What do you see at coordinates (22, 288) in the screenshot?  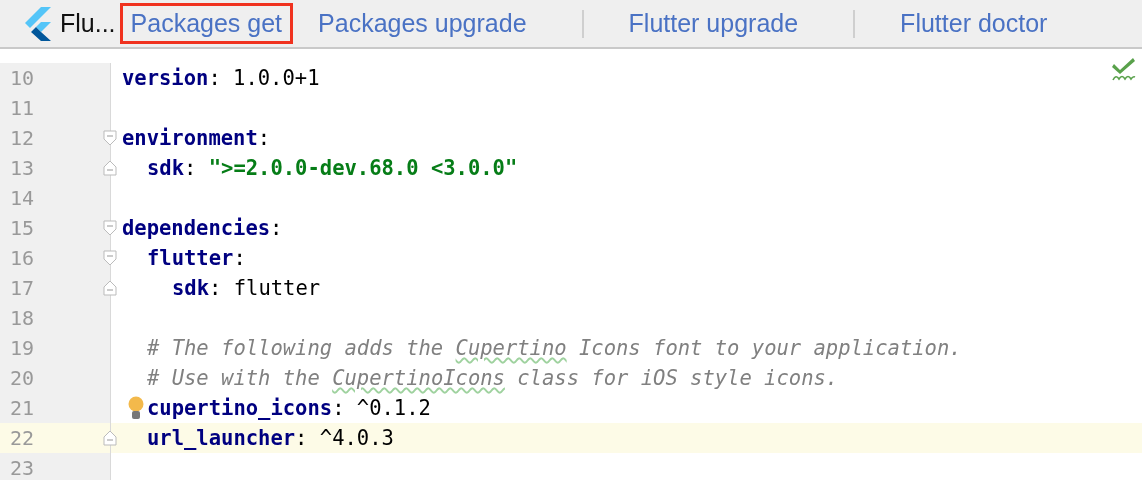 I see `line-number: 17` at bounding box center [22, 288].